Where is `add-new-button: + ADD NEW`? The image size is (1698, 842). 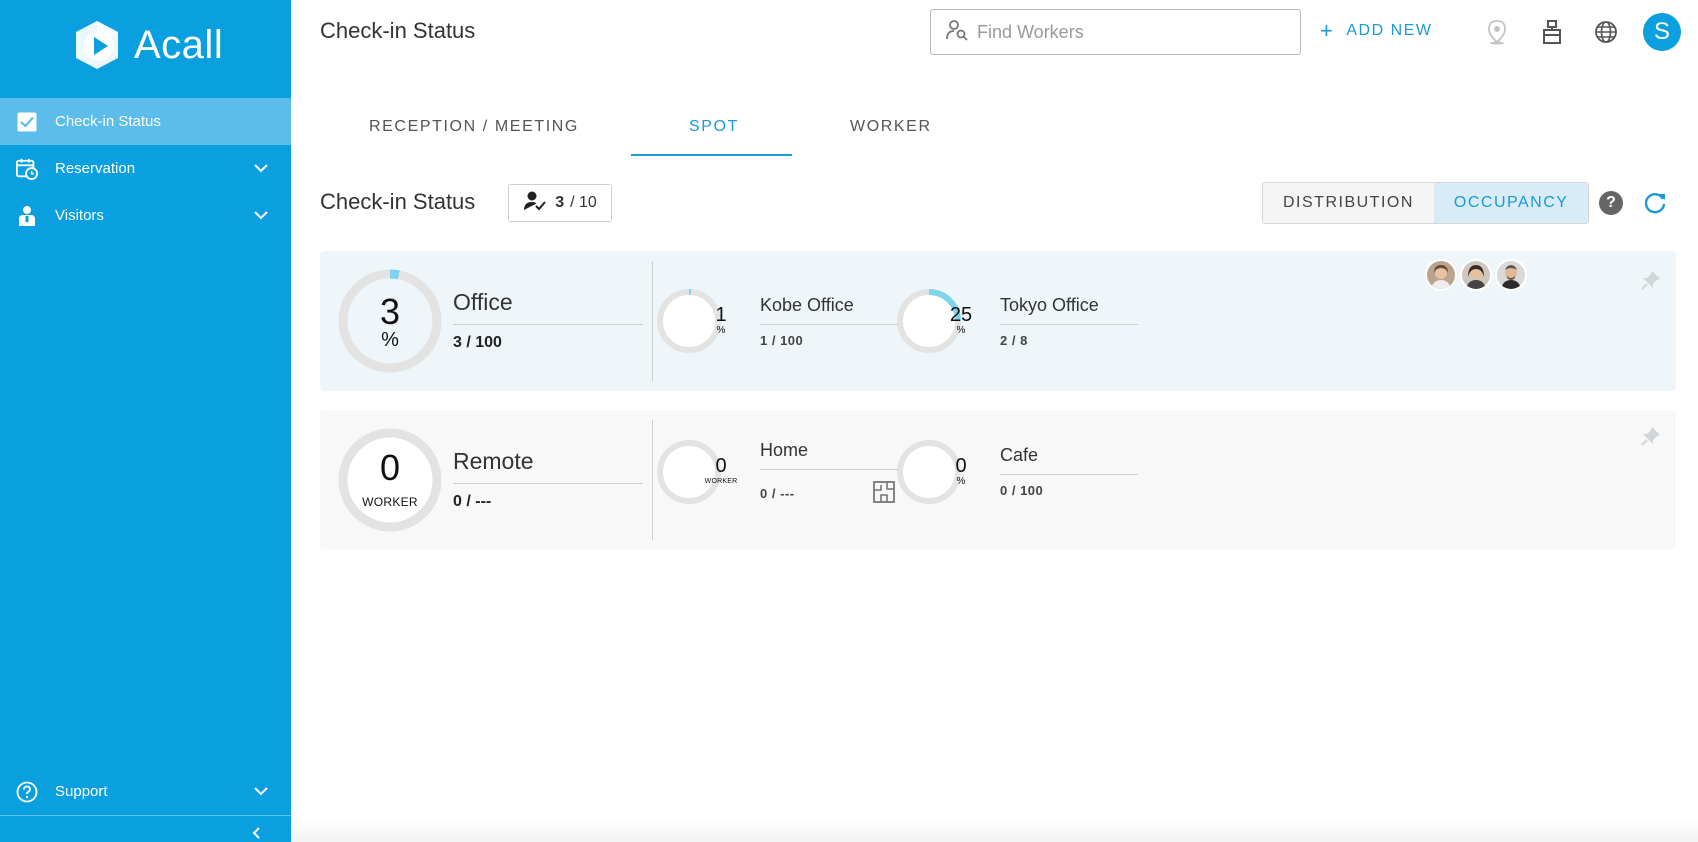 add-new-button: + ADD NEW is located at coordinates (1376, 31).